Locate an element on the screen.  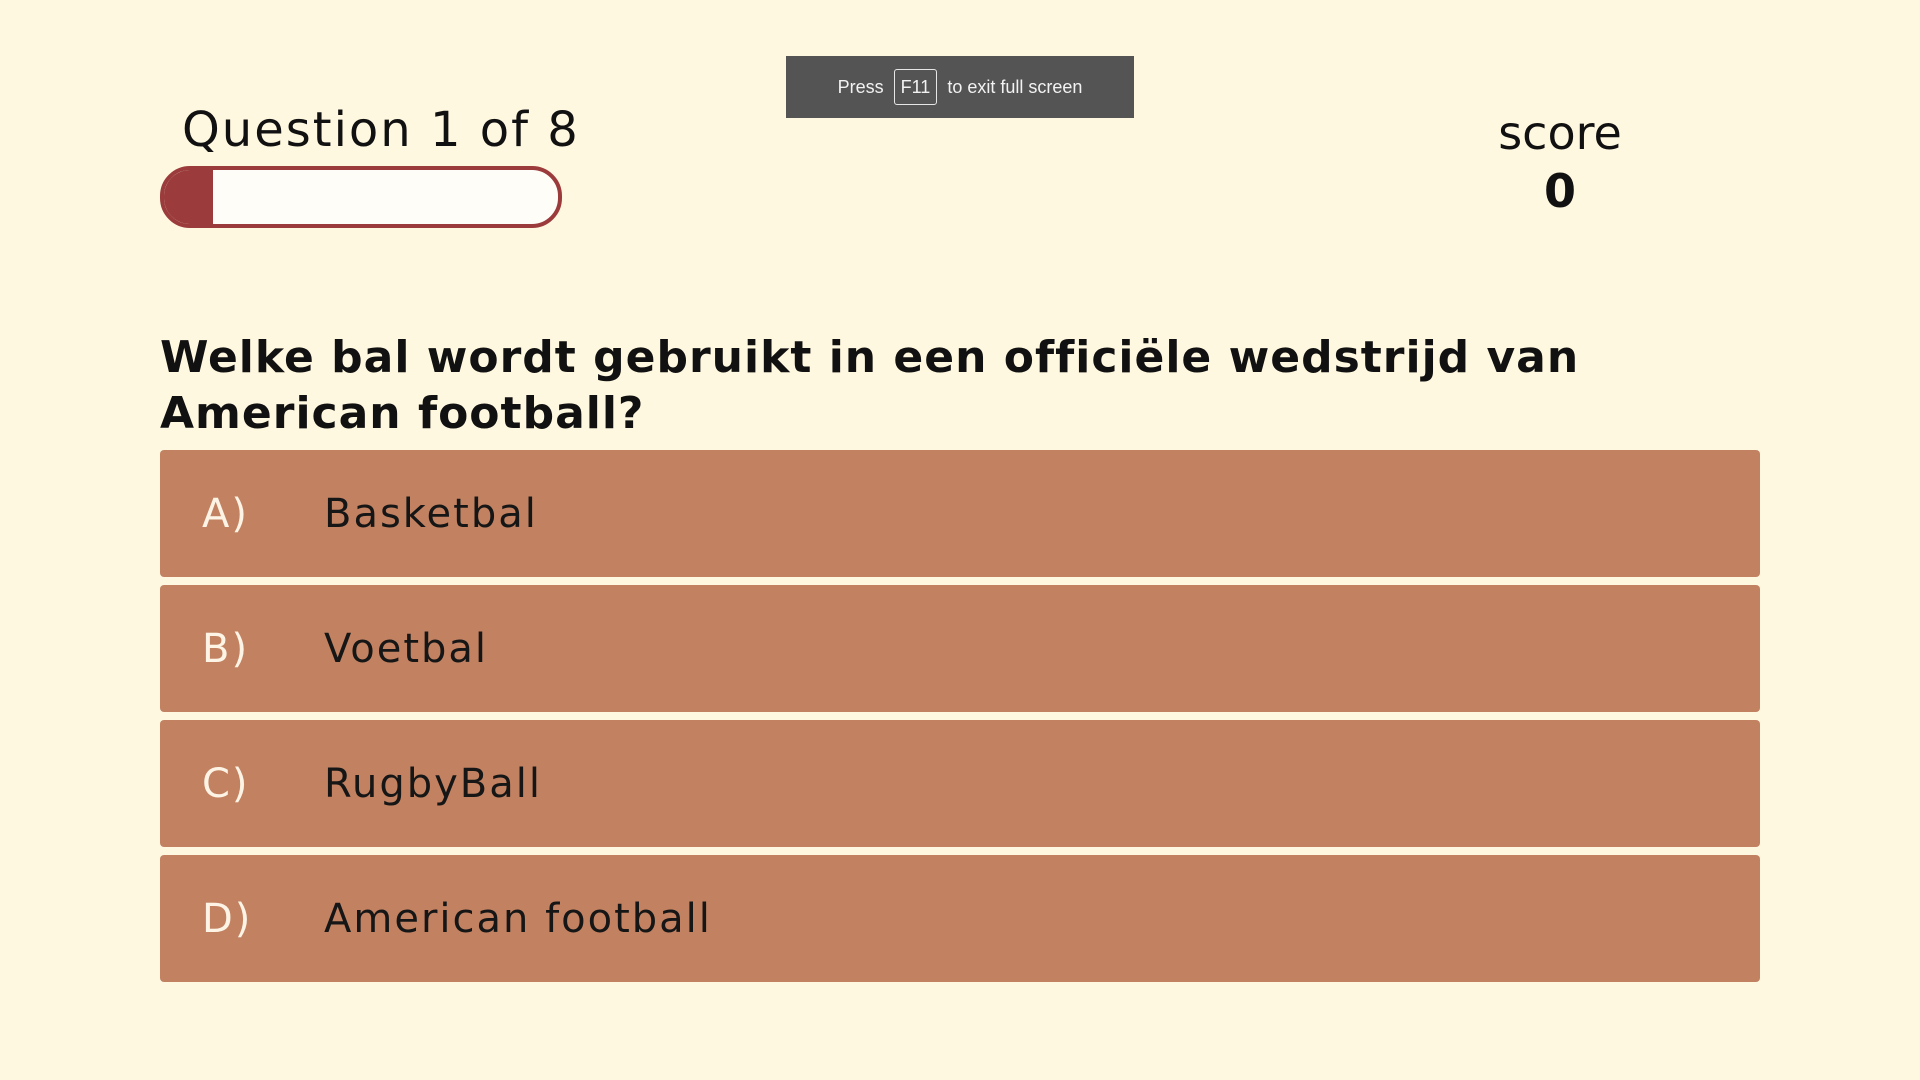
progress-bar-fill is located at coordinates (189, 197).